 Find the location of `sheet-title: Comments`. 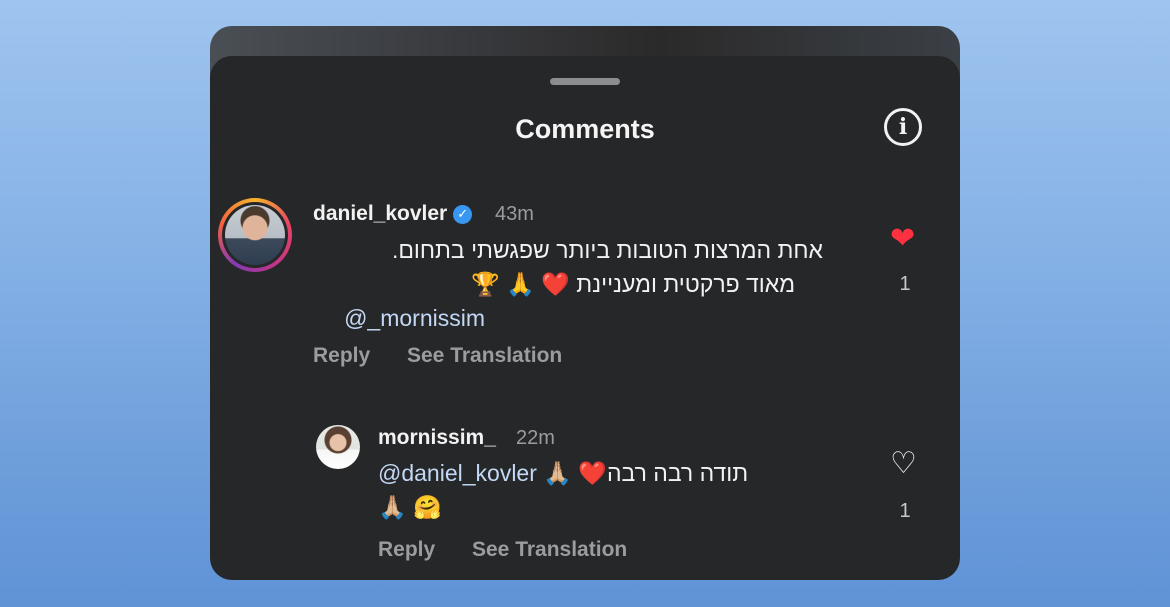

sheet-title: Comments is located at coordinates (585, 129).